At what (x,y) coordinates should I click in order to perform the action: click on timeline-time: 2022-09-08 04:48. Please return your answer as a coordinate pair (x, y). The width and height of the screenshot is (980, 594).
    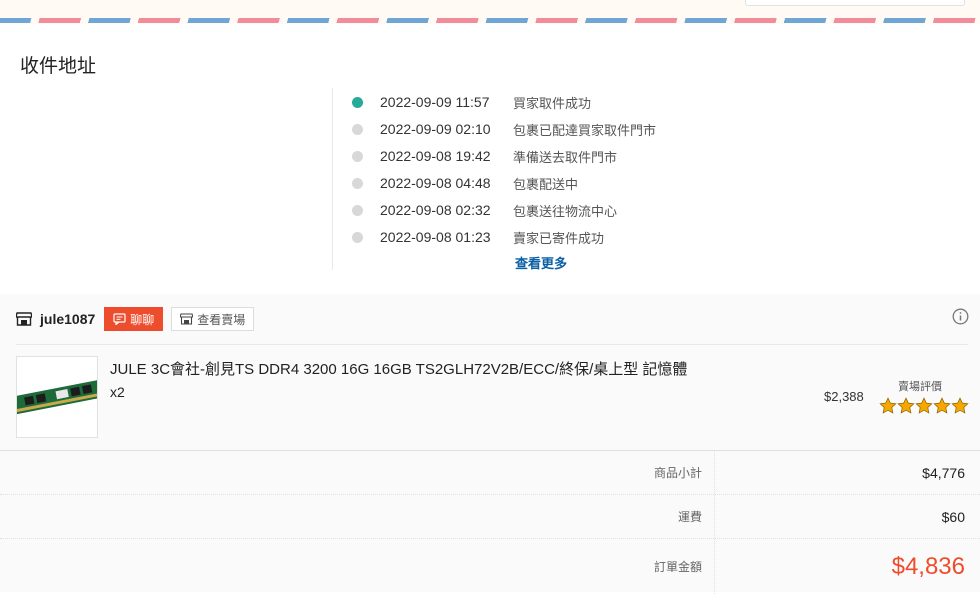
    Looking at the image, I should click on (435, 183).